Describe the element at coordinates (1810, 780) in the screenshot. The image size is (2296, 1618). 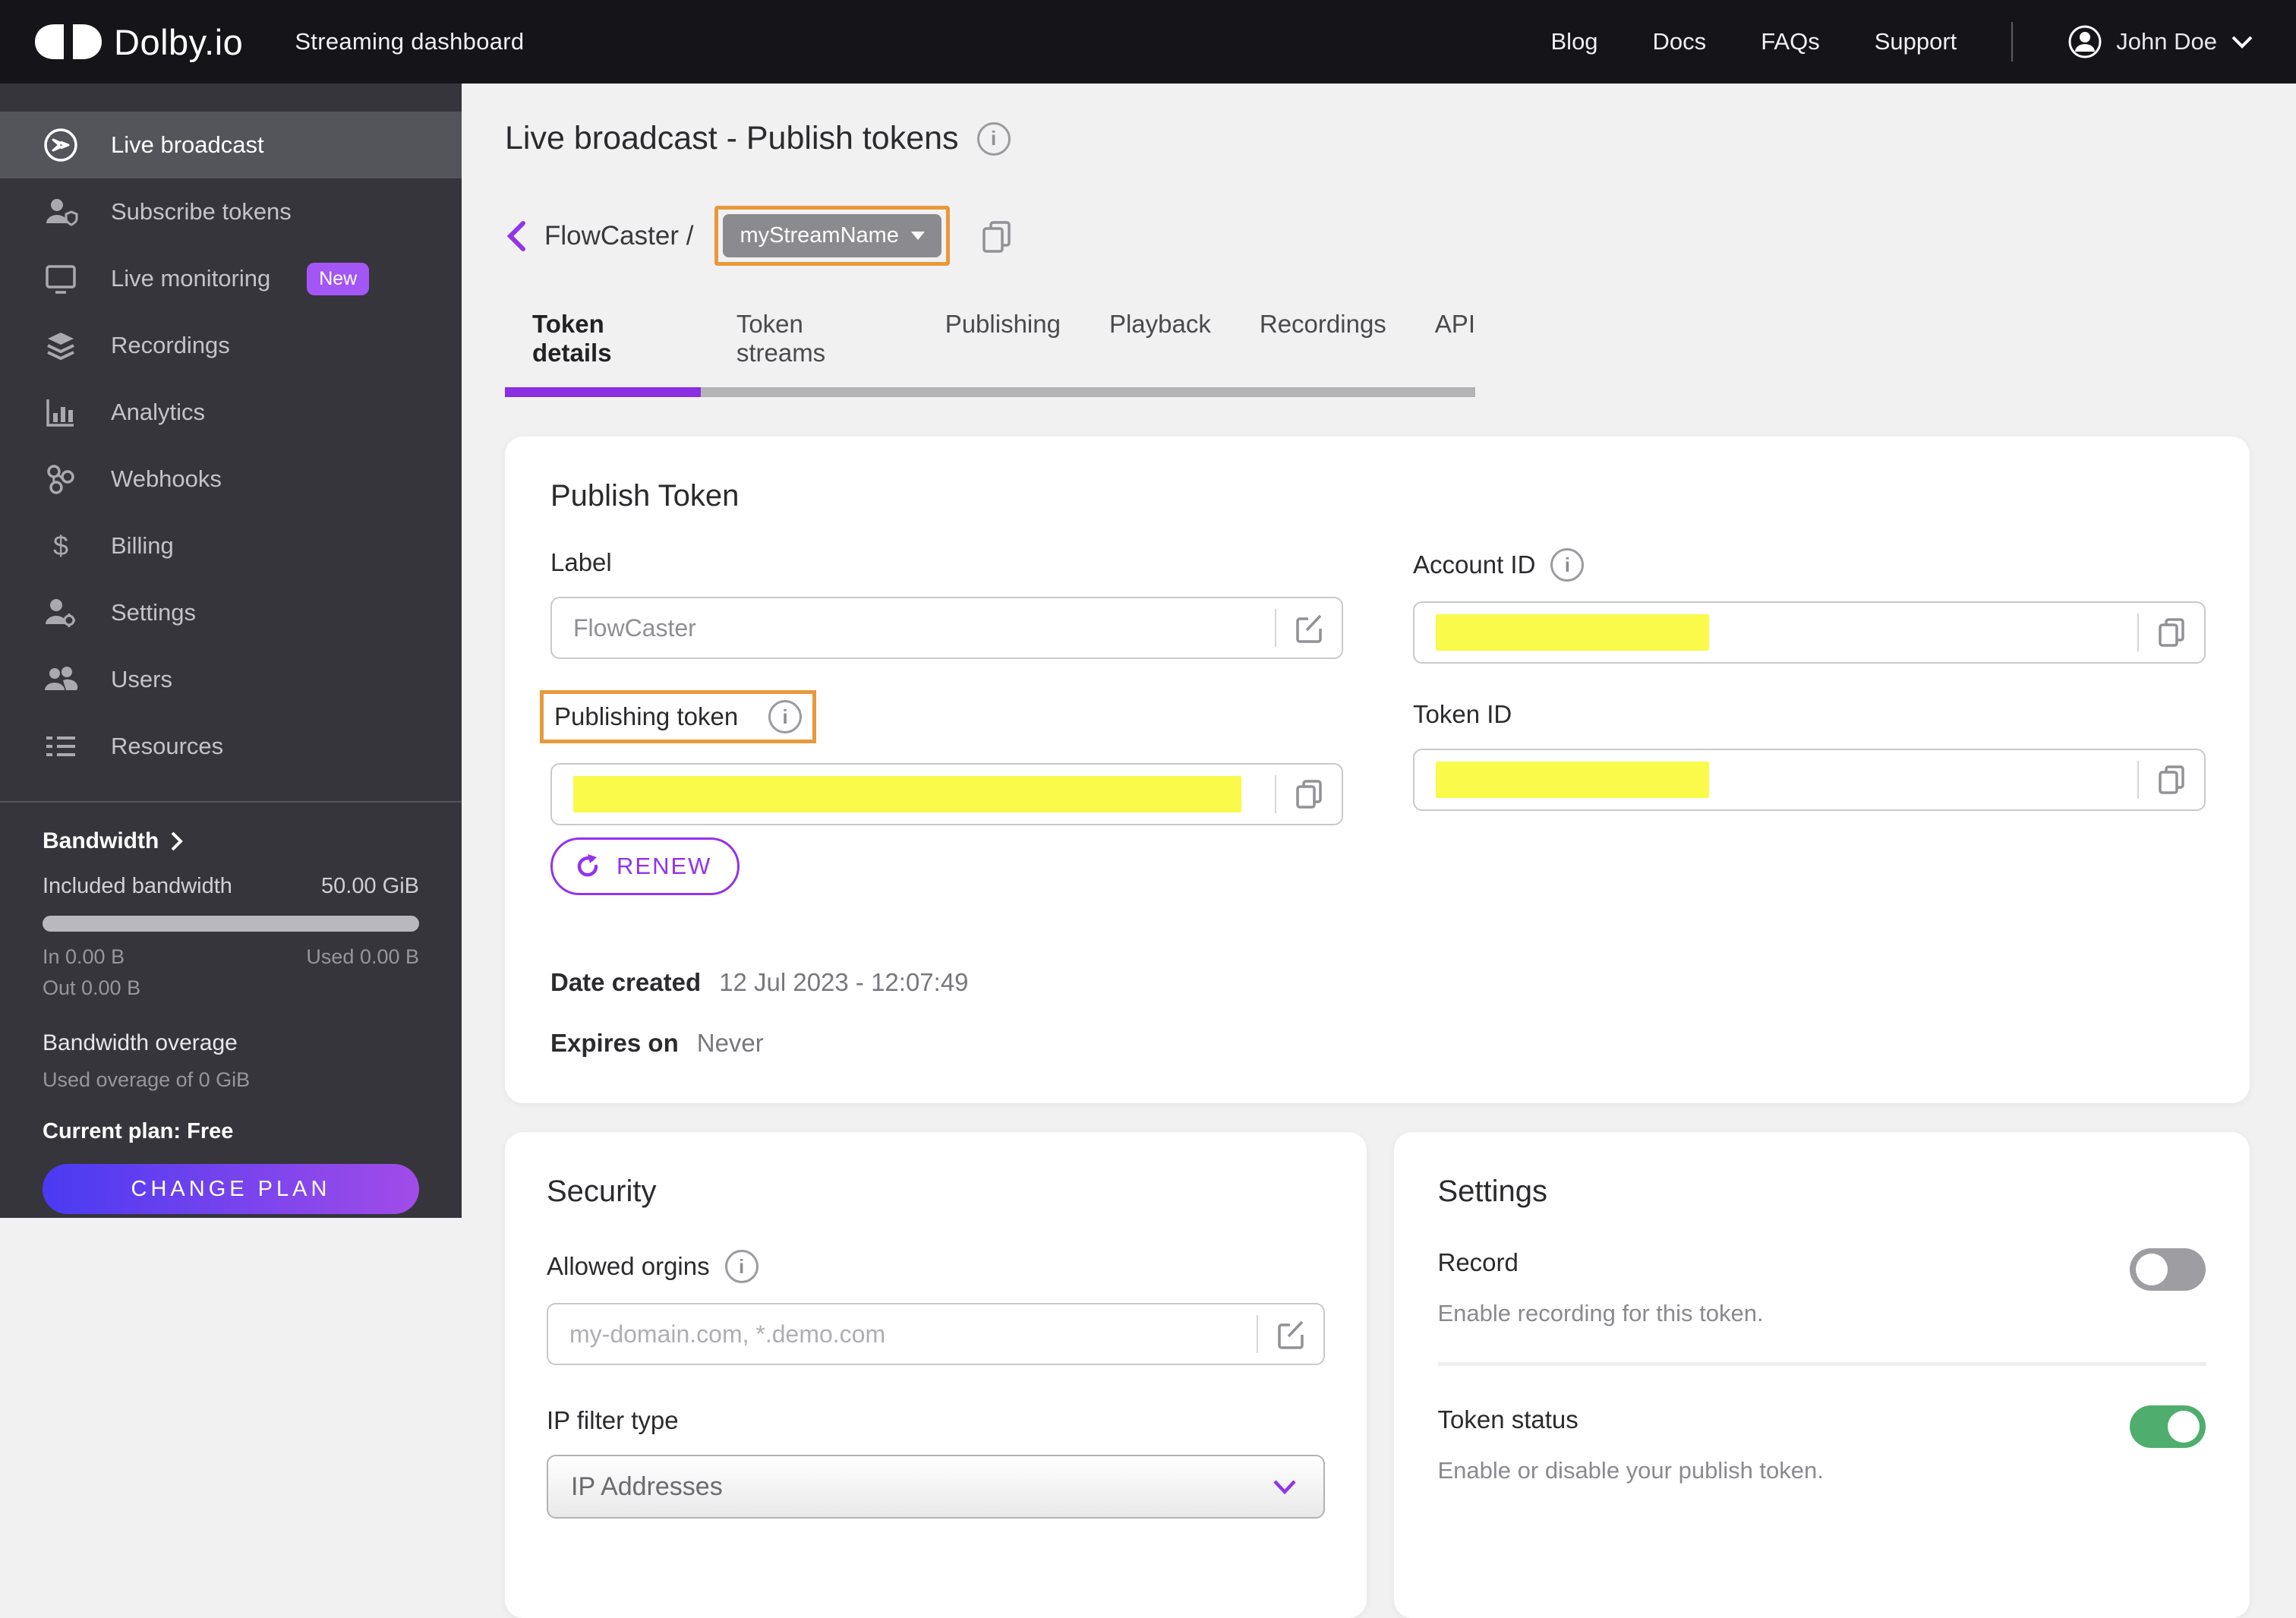
I see `token-id-input` at that location.